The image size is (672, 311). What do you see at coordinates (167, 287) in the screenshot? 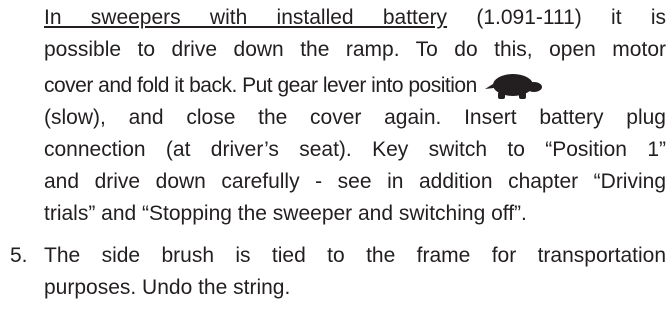
I see `list-item-line-2: purposes. Undo the string.` at bounding box center [167, 287].